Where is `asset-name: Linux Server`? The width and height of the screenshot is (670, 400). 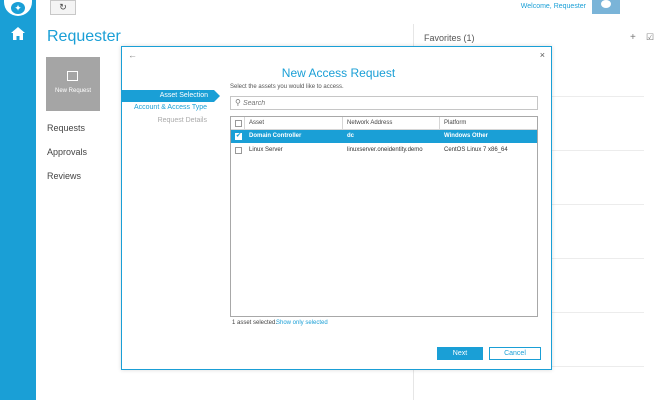 asset-name: Linux Server is located at coordinates (266, 150).